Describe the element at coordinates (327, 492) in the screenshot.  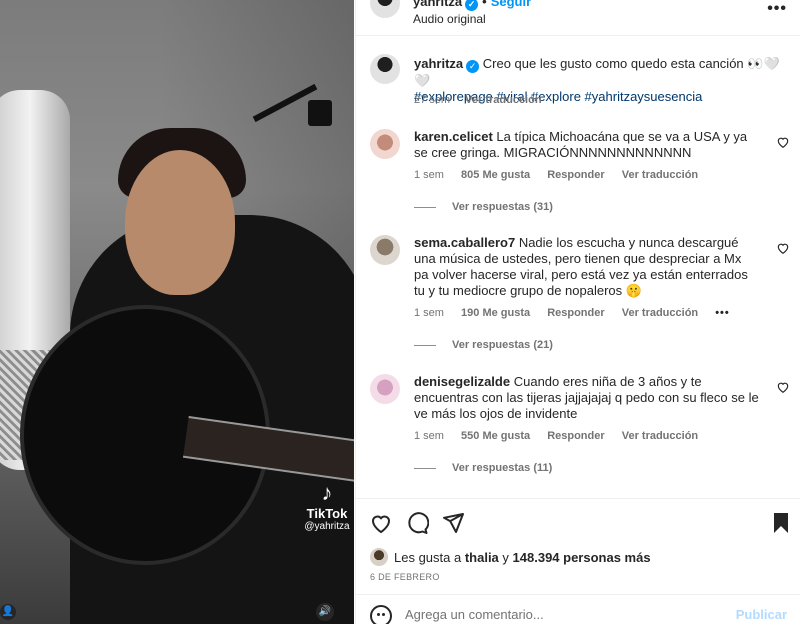
I see `tiktok-logo-icon: ♪` at that location.